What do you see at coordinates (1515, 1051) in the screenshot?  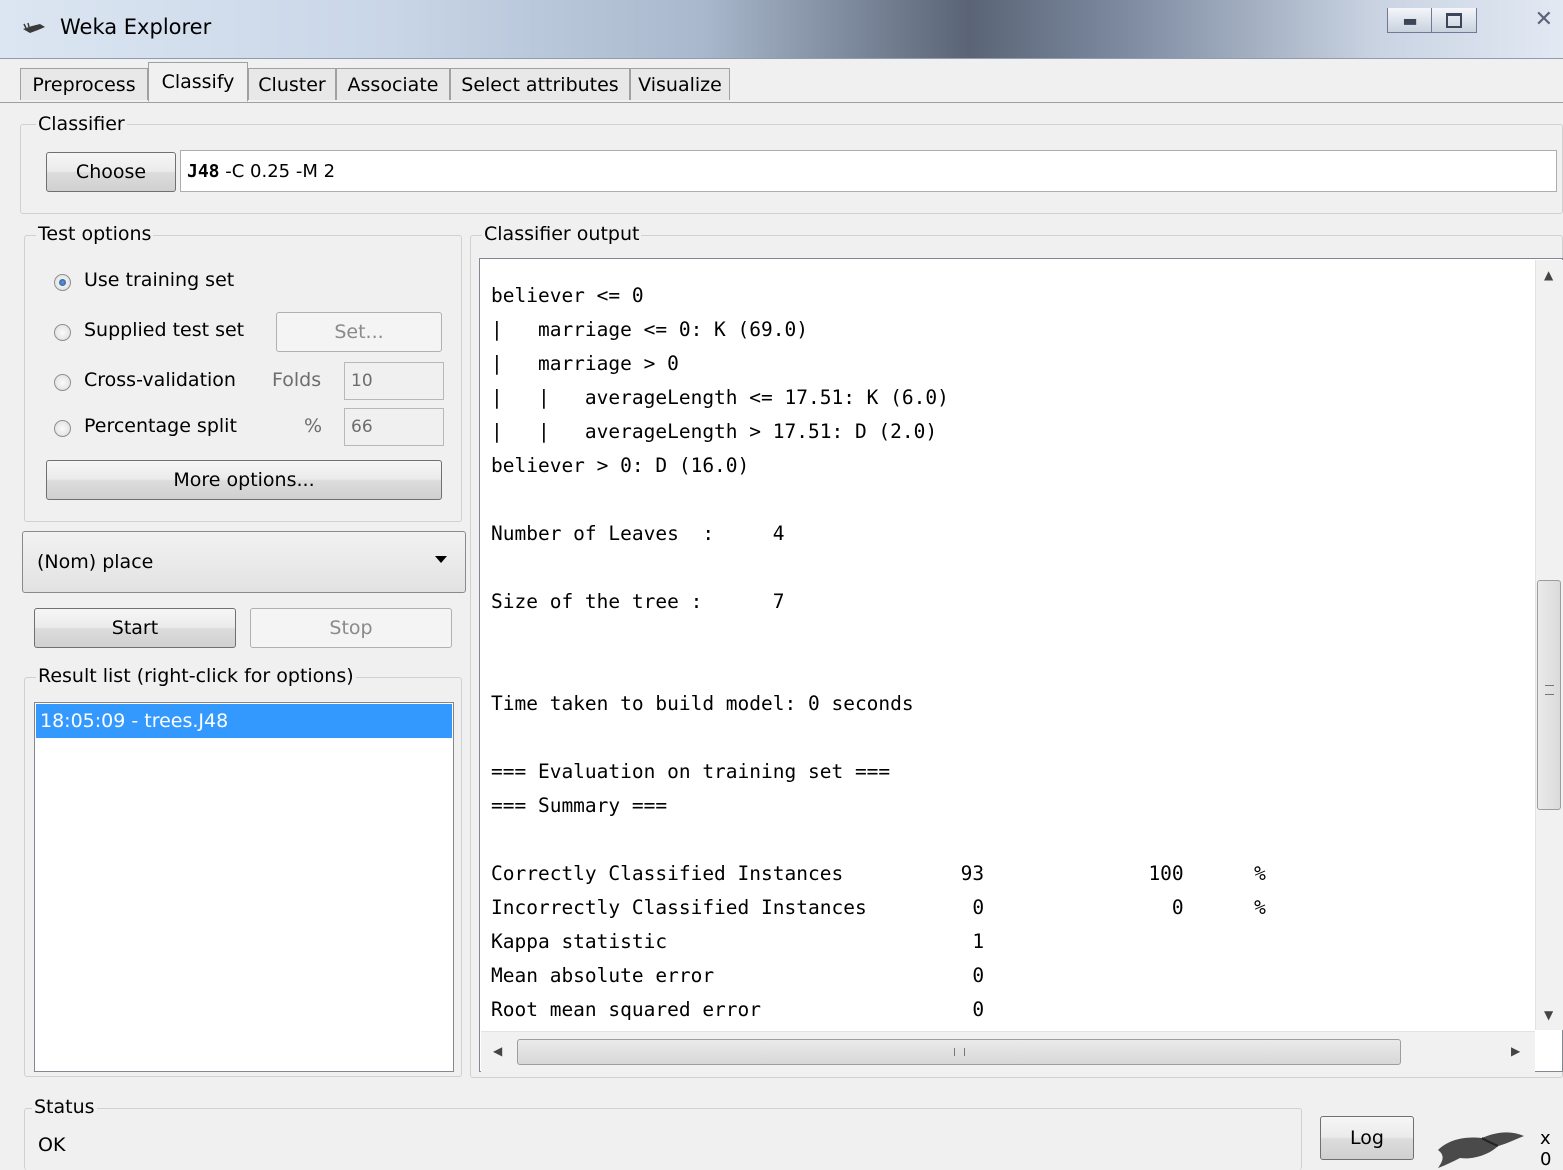 I see `scroll-right-icon: ▶` at bounding box center [1515, 1051].